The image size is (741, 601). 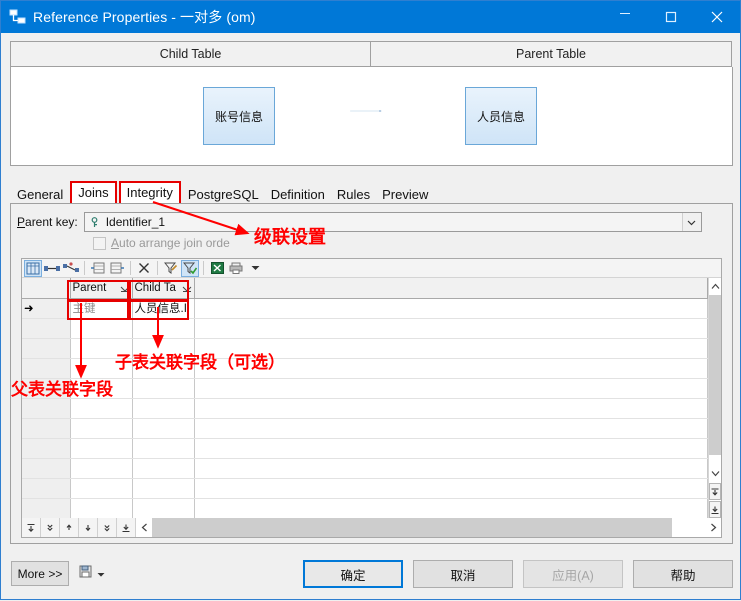 I want to click on horizontal-scrollbar, so click(x=428, y=527).